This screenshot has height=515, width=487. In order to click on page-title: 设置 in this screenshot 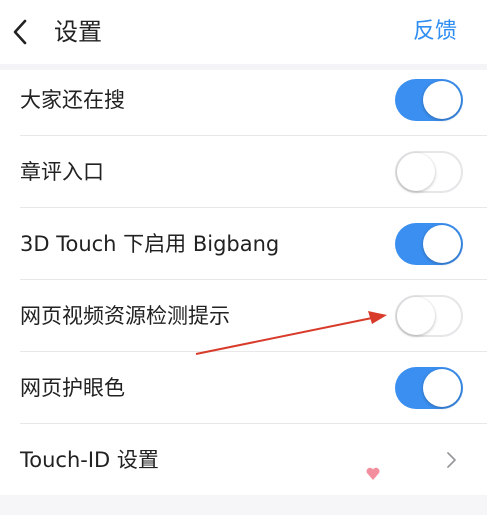, I will do `click(78, 32)`.